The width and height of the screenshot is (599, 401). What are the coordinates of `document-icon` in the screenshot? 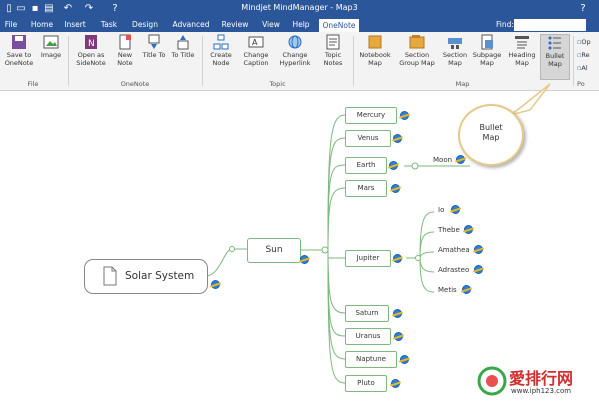 It's located at (110, 276).